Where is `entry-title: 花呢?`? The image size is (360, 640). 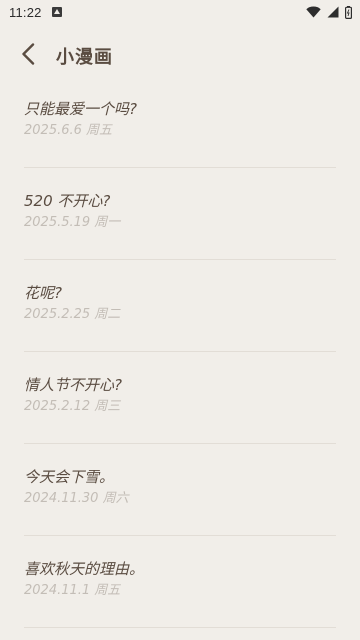
entry-title: 花呢? is located at coordinates (43, 293).